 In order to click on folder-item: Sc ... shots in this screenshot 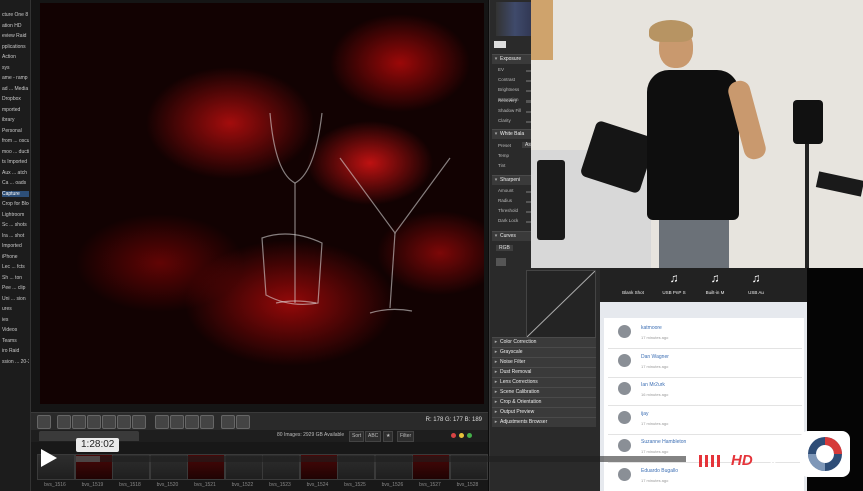, I will do `click(15, 225)`.